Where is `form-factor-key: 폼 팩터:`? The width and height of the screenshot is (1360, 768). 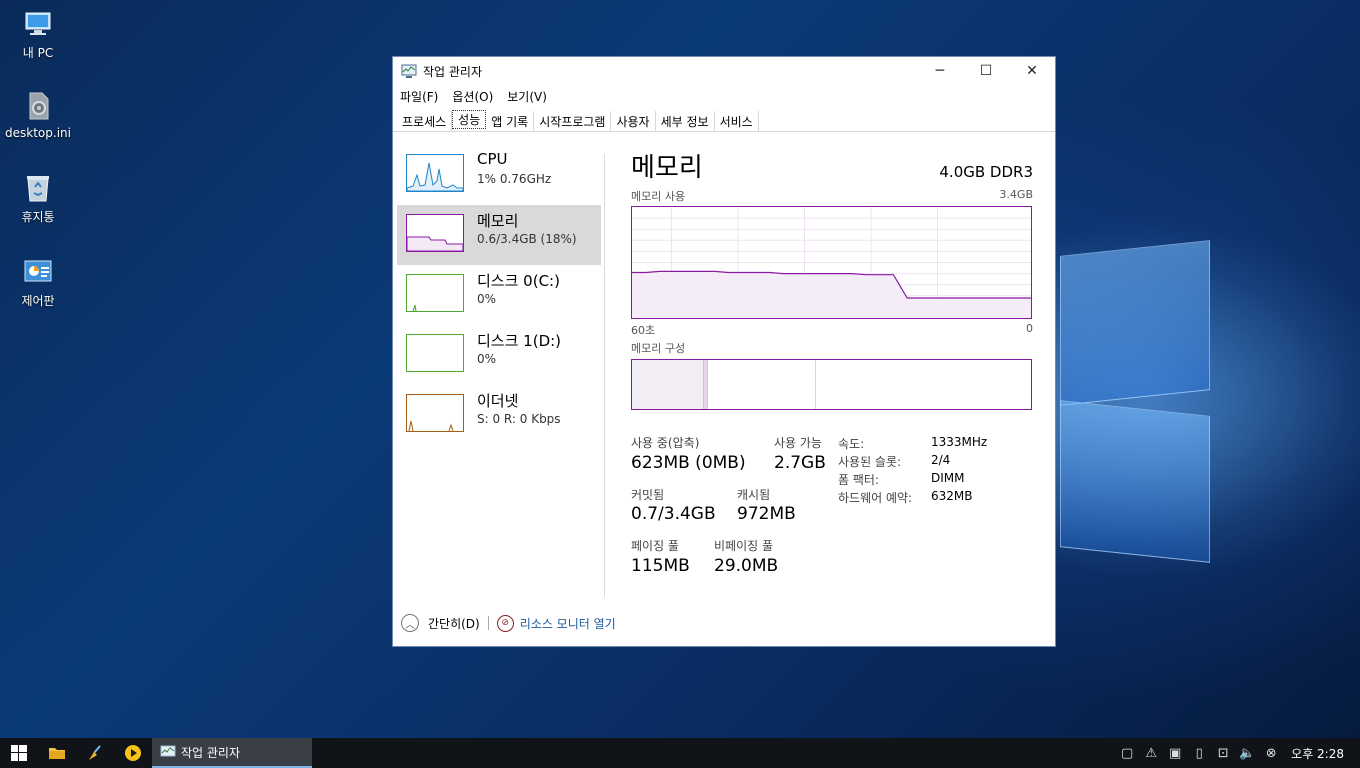
form-factor-key: 폼 팩터: is located at coordinates (858, 480).